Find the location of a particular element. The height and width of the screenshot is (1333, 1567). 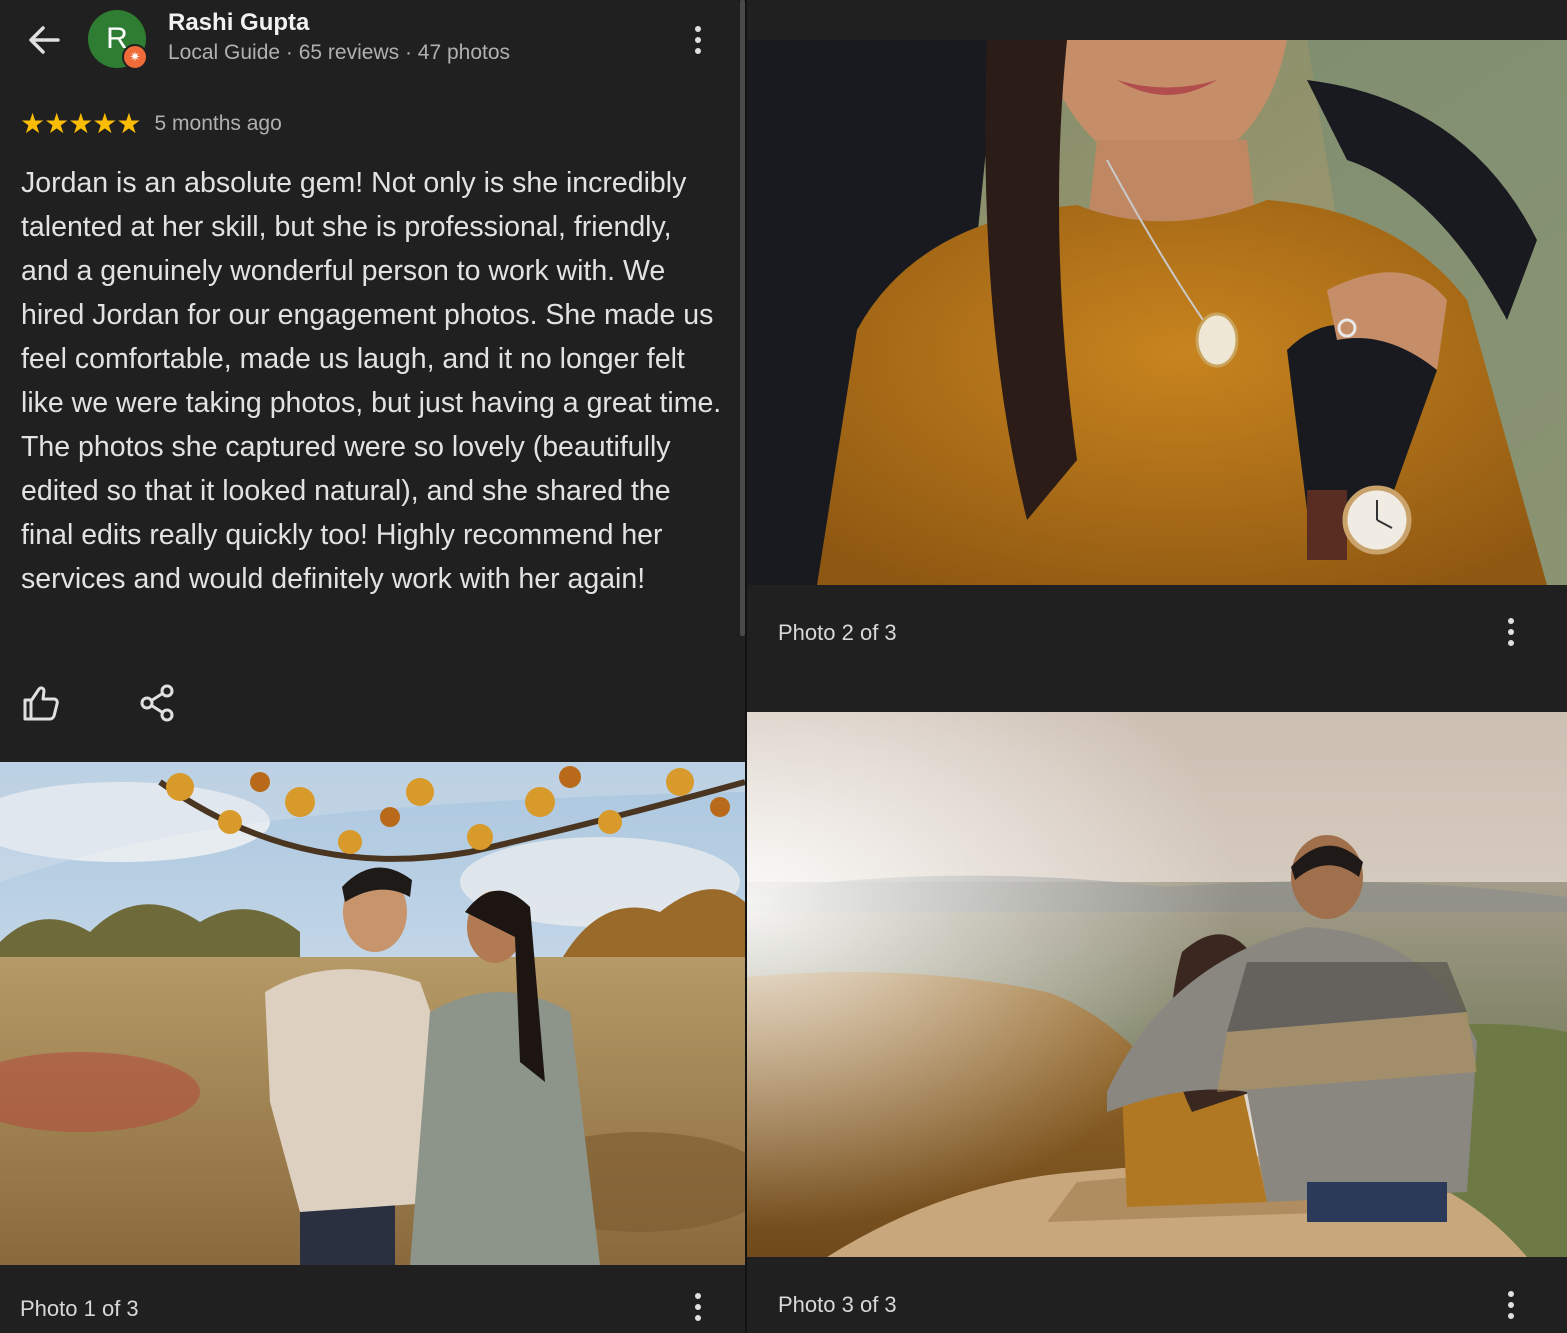

thumb-up-icon is located at coordinates (41, 703).